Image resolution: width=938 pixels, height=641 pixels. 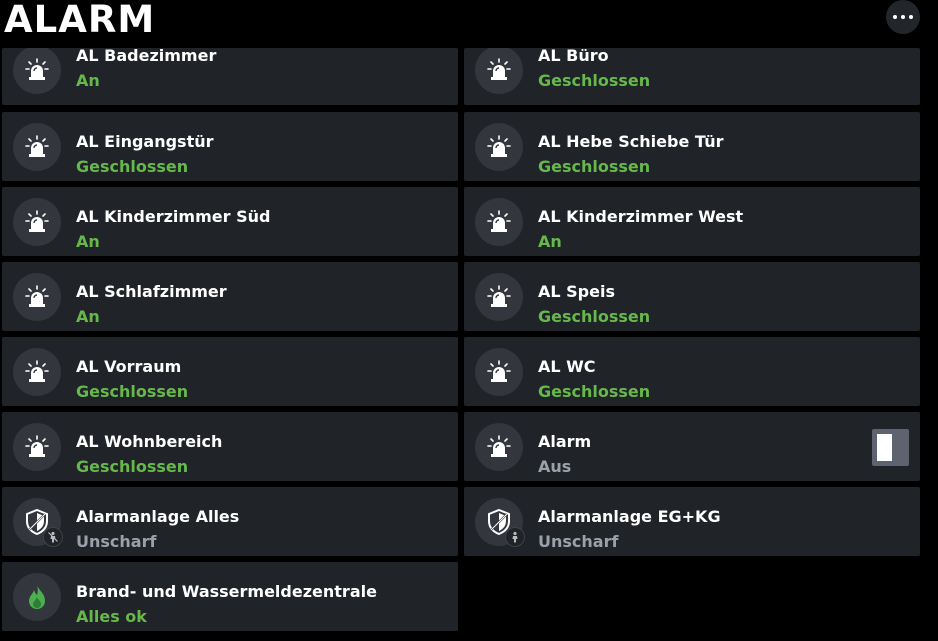 I want to click on device-name: AL Eingangstür, so click(x=145, y=141).